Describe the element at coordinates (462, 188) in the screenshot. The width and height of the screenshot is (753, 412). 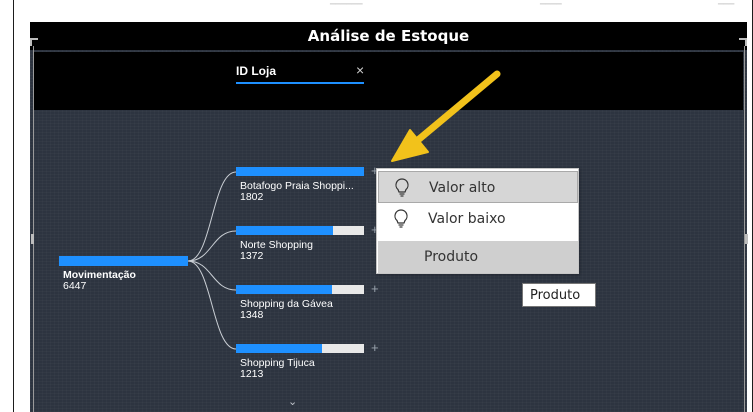
I see `menu-item-label: Valor alto` at that location.